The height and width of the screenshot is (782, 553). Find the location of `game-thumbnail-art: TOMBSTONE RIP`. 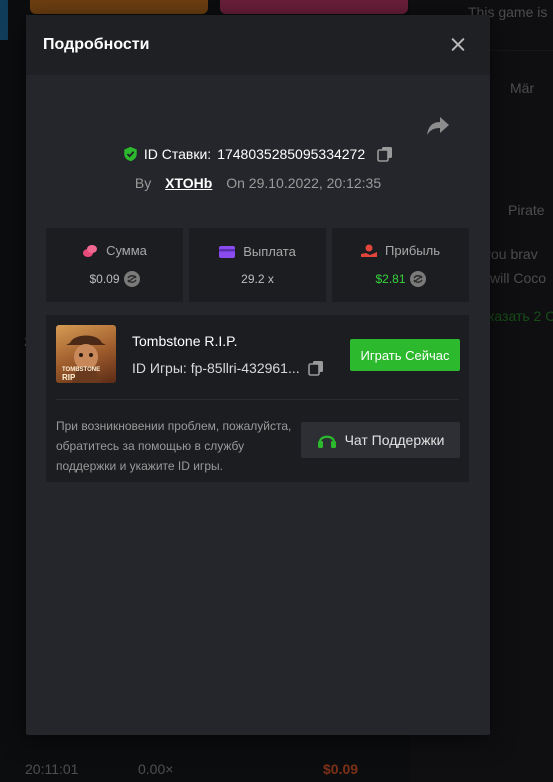

game-thumbnail-art: TOMBSTONE RIP is located at coordinates (84, 359).